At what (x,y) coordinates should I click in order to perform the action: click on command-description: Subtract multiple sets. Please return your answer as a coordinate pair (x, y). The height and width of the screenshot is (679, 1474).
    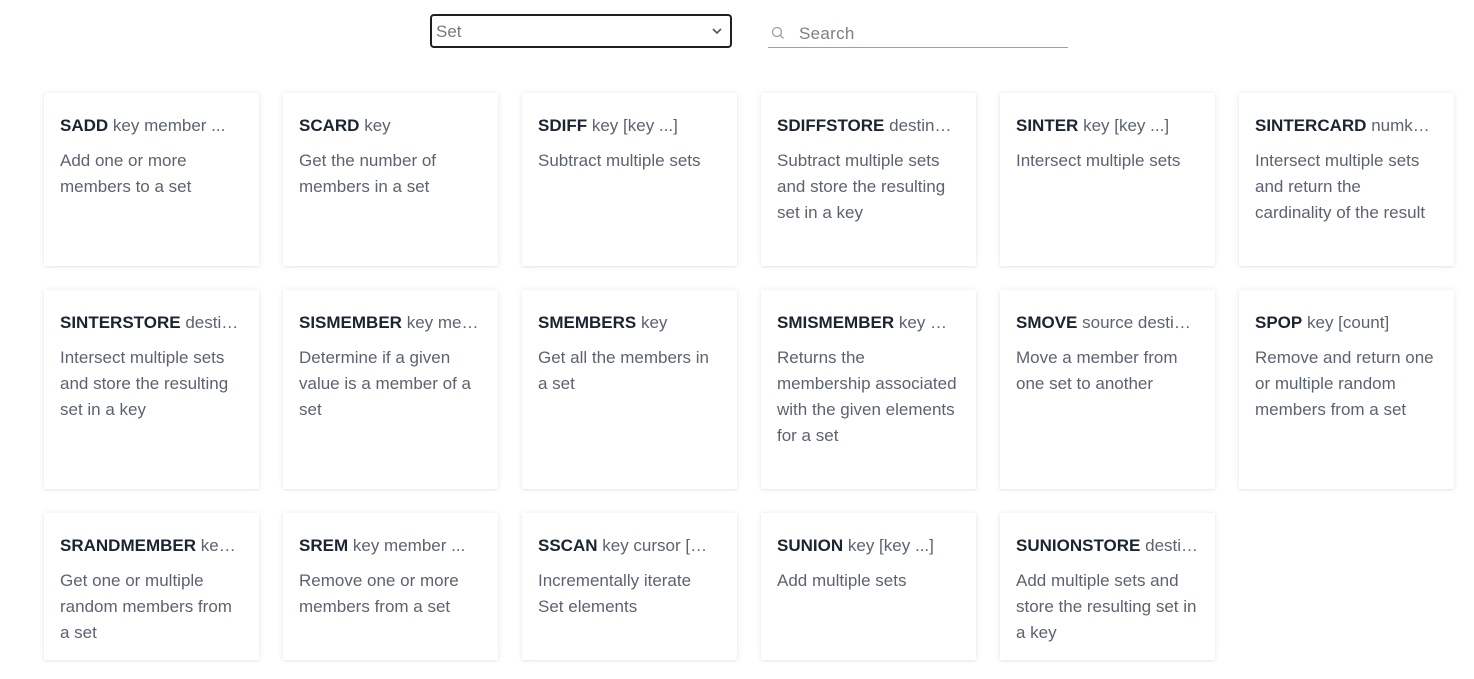
    Looking at the image, I should click on (619, 160).